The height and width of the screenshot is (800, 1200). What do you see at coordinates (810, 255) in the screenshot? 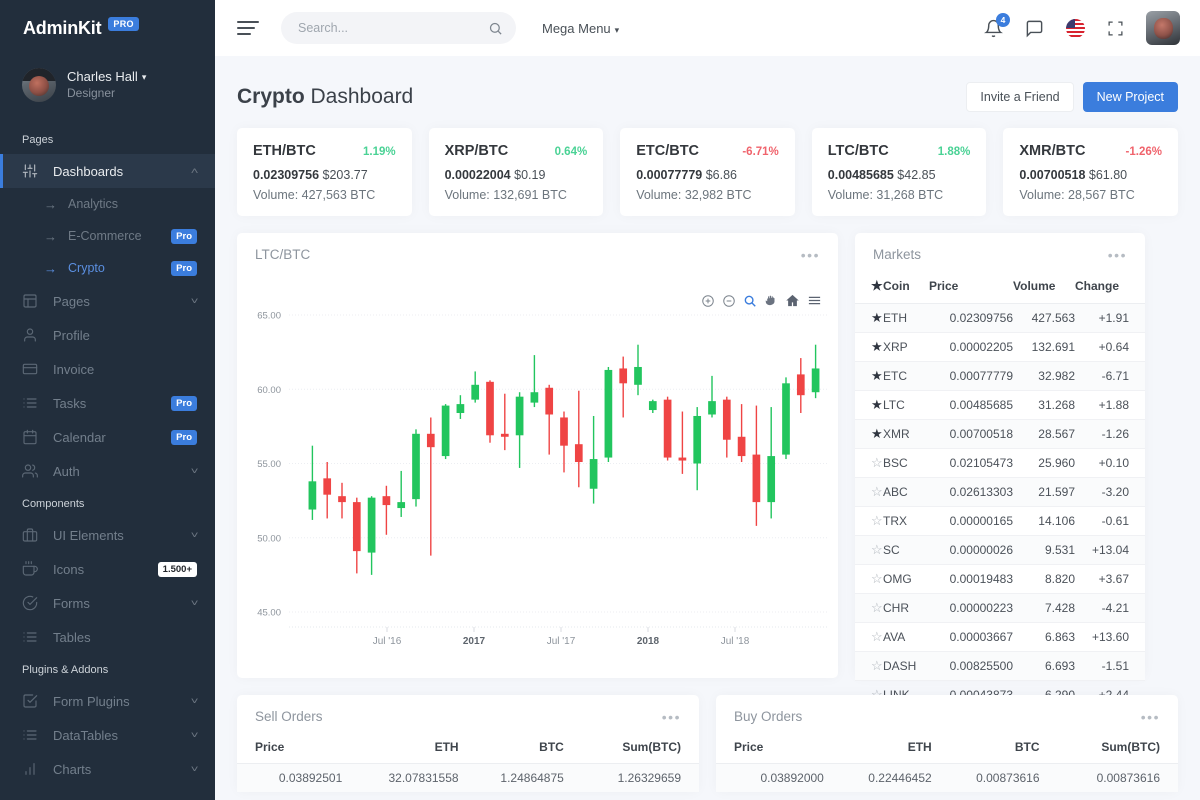
I see `chart-panel-menu-button: •••` at bounding box center [810, 255].